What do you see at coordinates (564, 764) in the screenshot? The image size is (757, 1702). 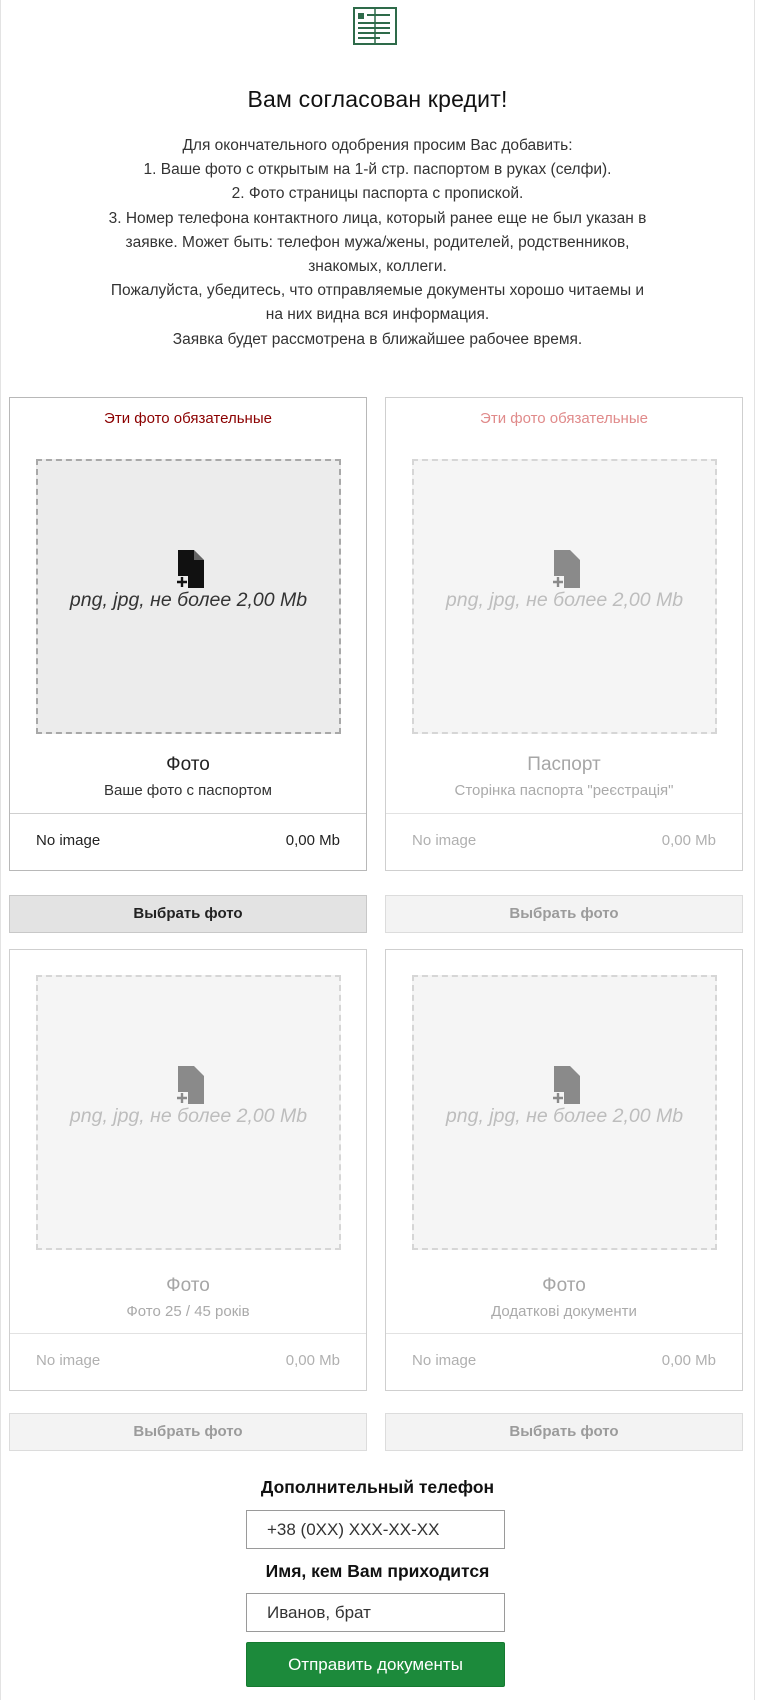 I see `upload-title: Паспорт` at bounding box center [564, 764].